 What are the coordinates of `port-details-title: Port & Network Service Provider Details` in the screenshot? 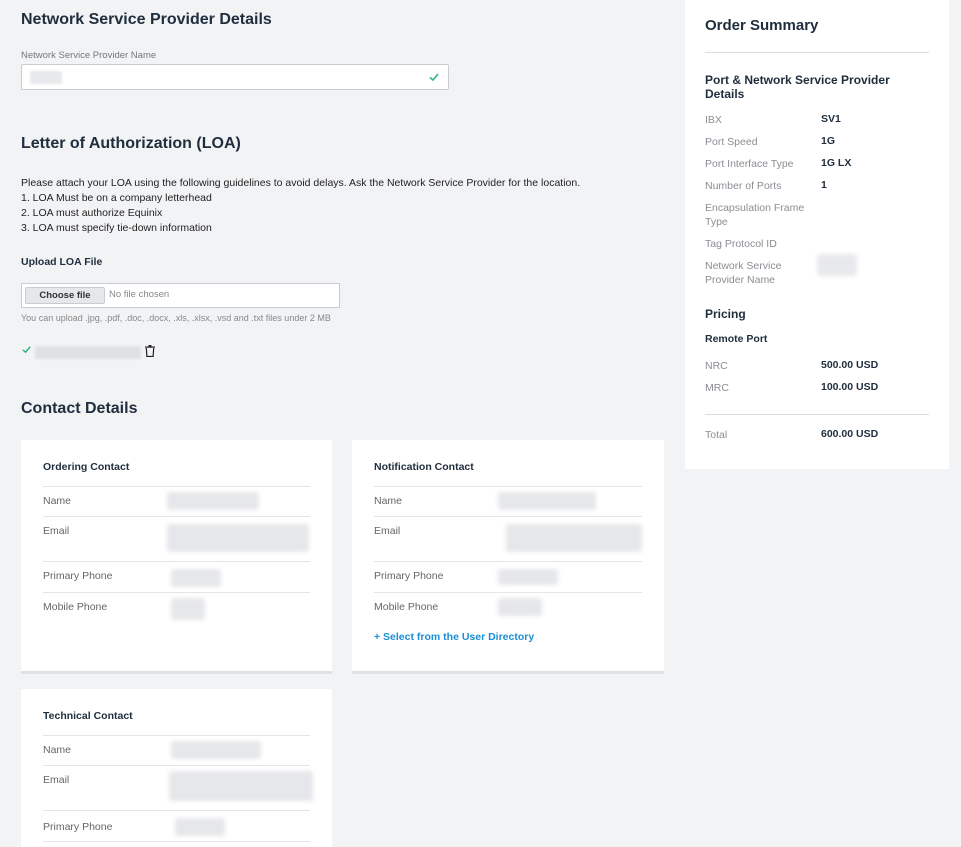 It's located at (797, 87).